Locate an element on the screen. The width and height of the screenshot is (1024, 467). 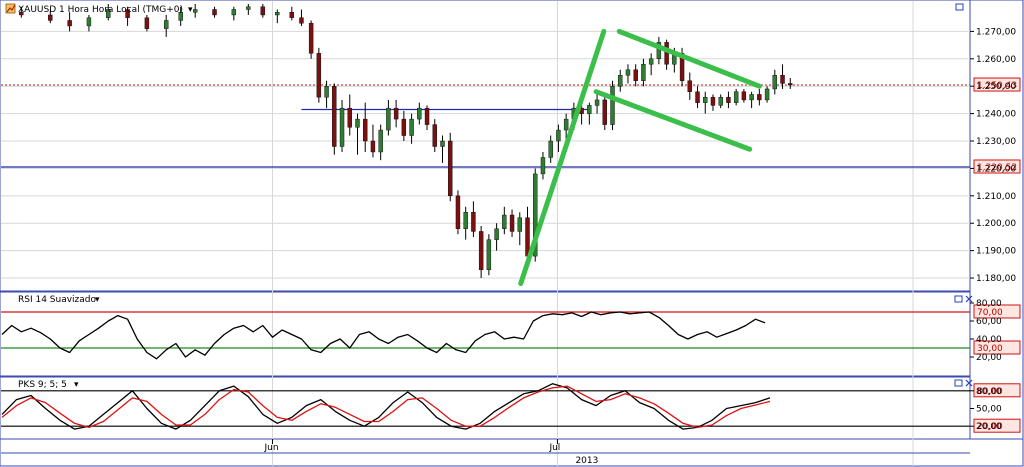
pks-pane-header: PKS 9; 5; 5 ▾ is located at coordinates (48, 385).